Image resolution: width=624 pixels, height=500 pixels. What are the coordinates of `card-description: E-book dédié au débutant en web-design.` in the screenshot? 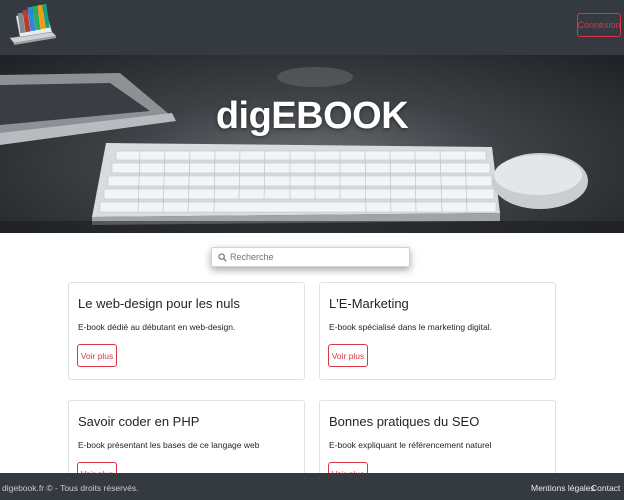 It's located at (157, 327).